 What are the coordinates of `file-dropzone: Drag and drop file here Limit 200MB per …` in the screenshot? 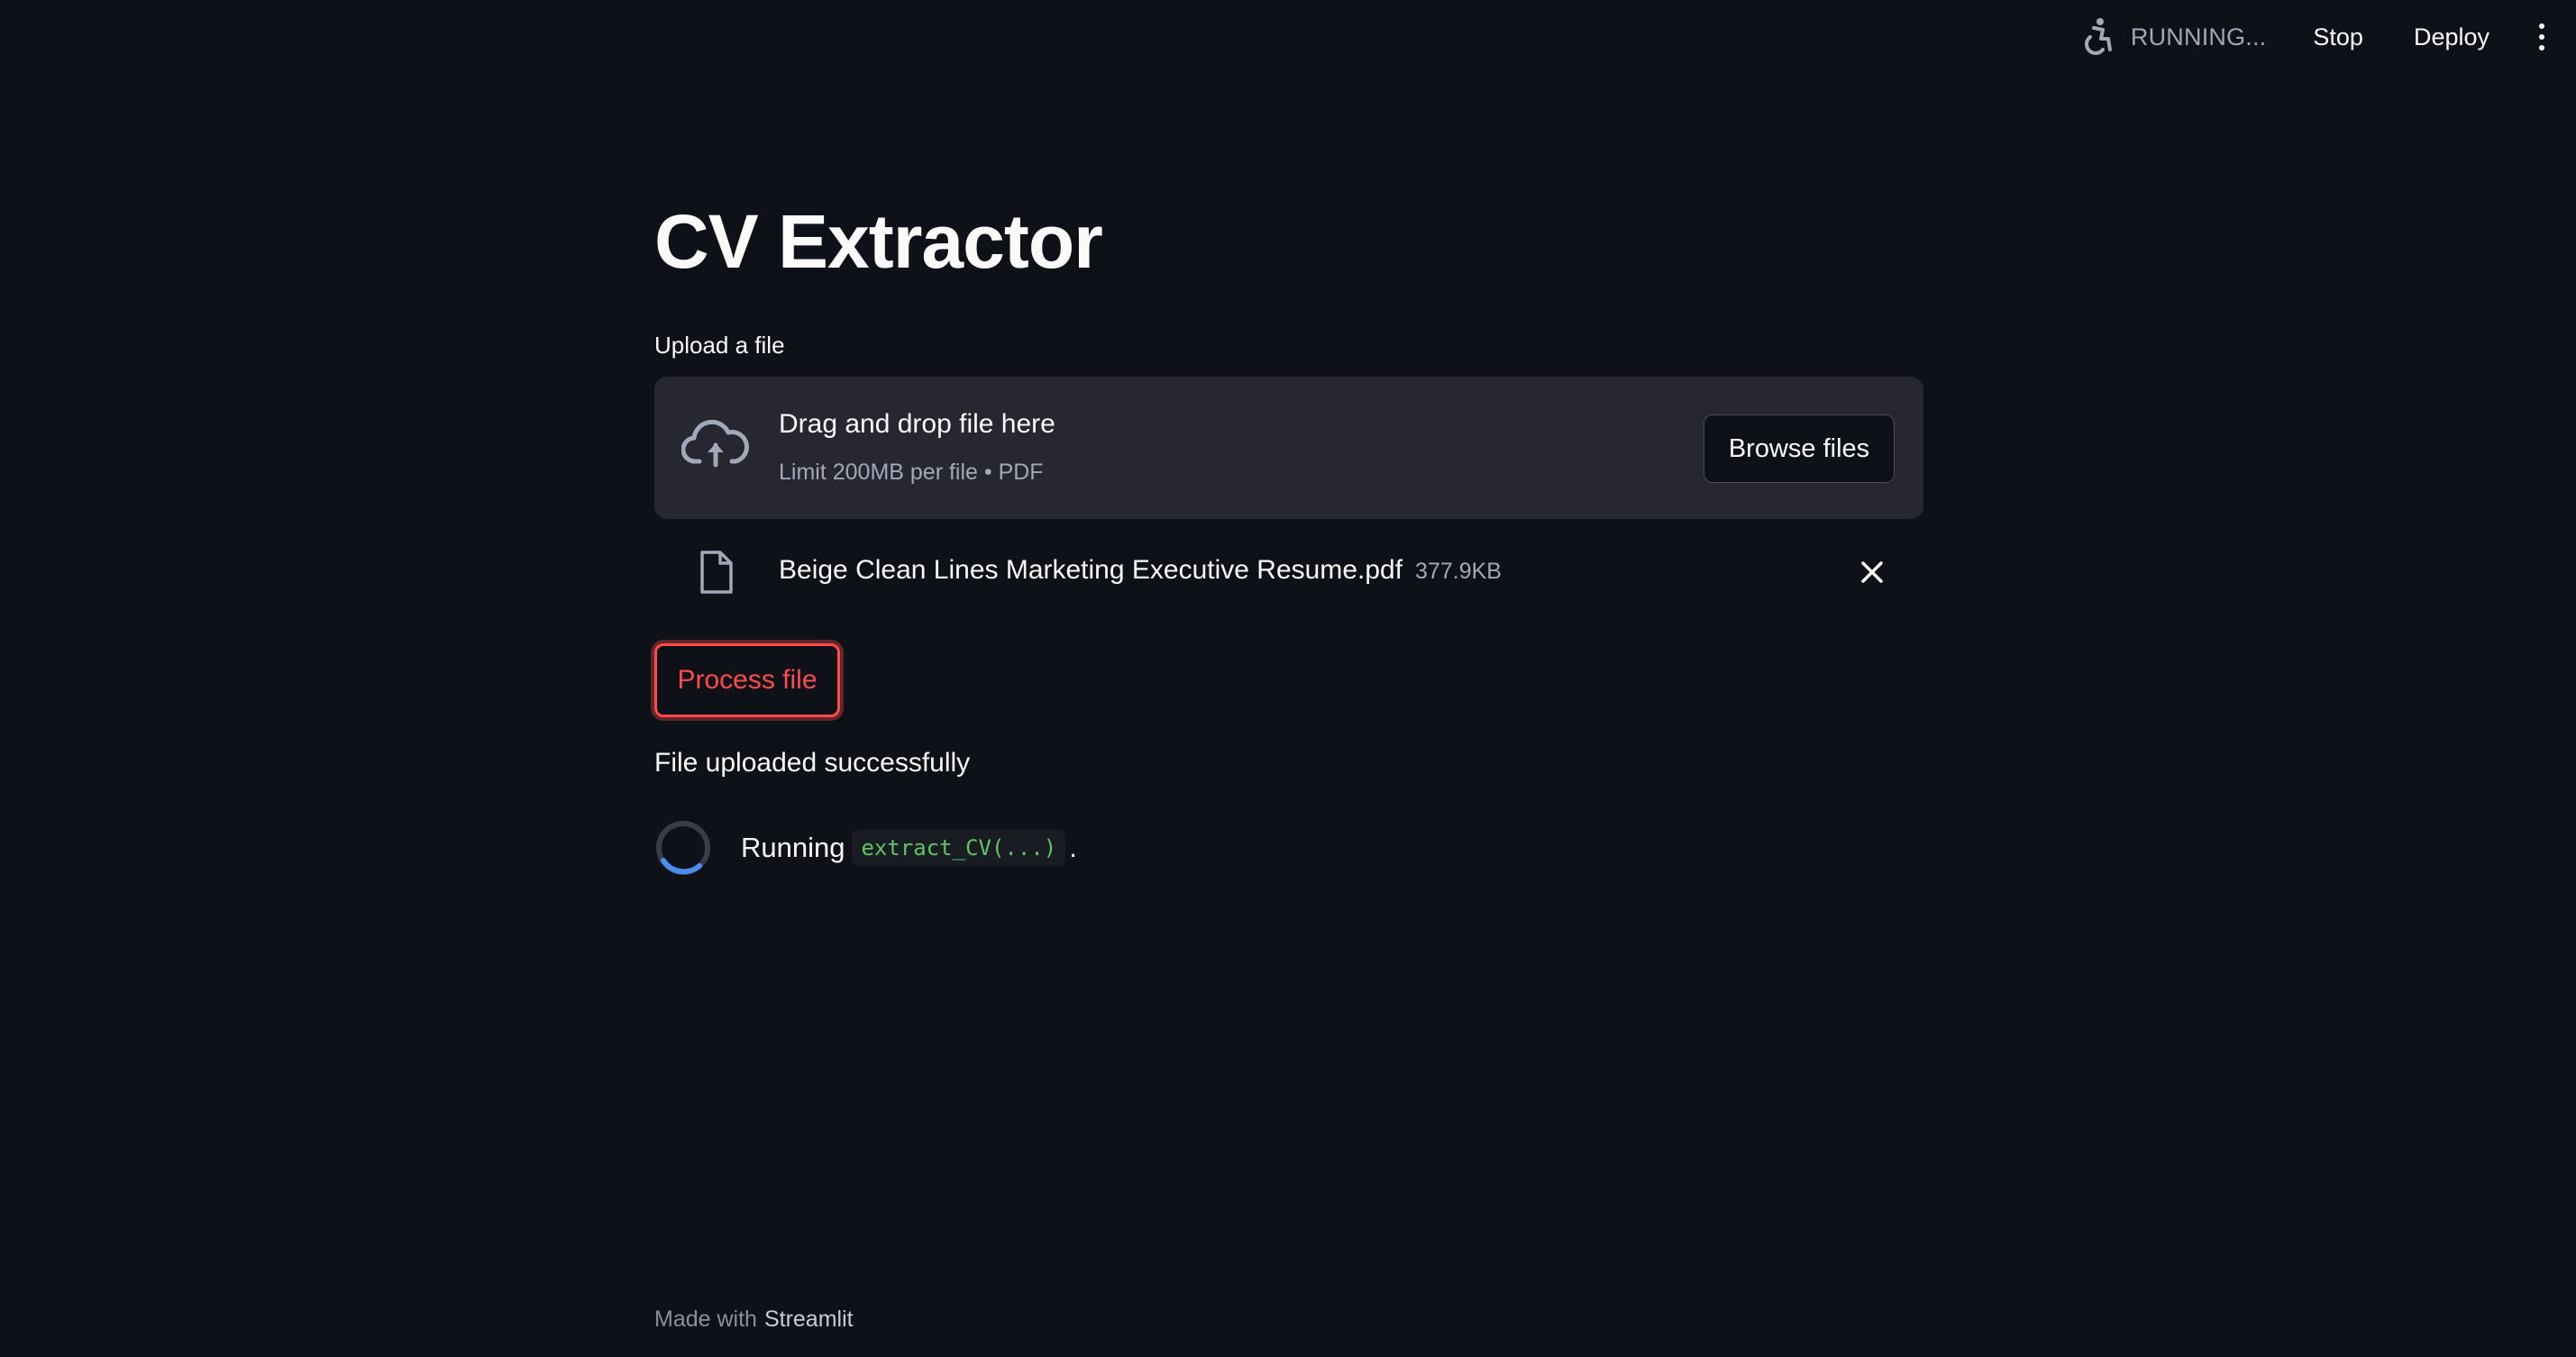 It's located at (1288, 448).